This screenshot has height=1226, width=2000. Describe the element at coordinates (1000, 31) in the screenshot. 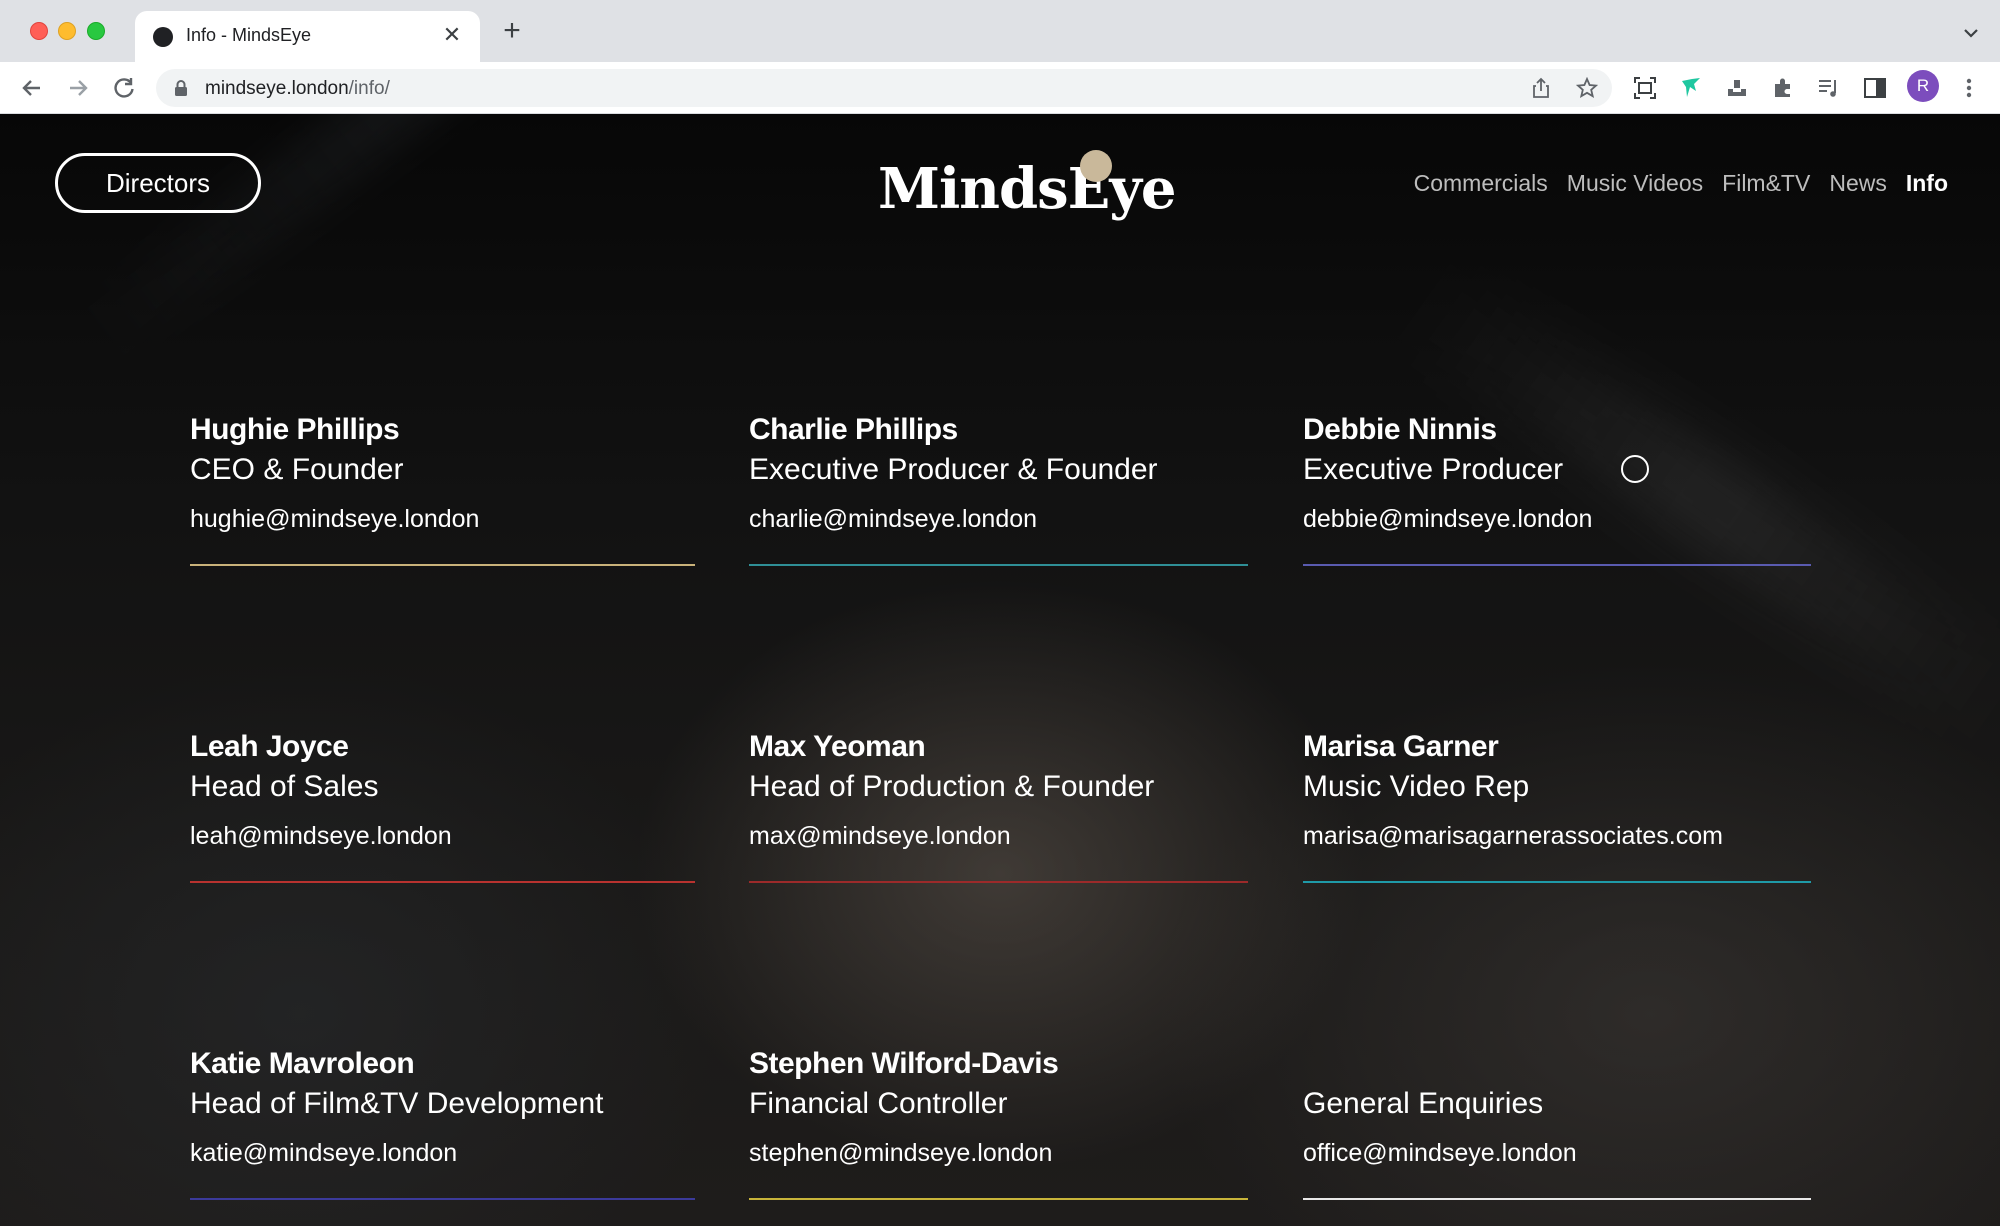

I see `tab-strip: Info - MindsEye ✕ +` at that location.